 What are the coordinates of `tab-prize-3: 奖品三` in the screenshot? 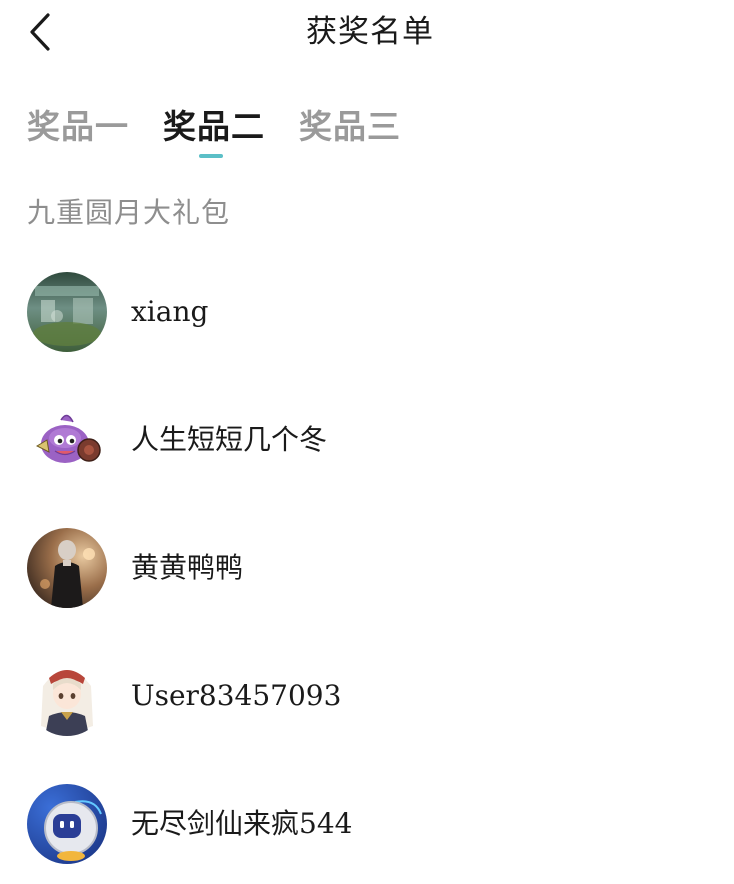 It's located at (350, 127).